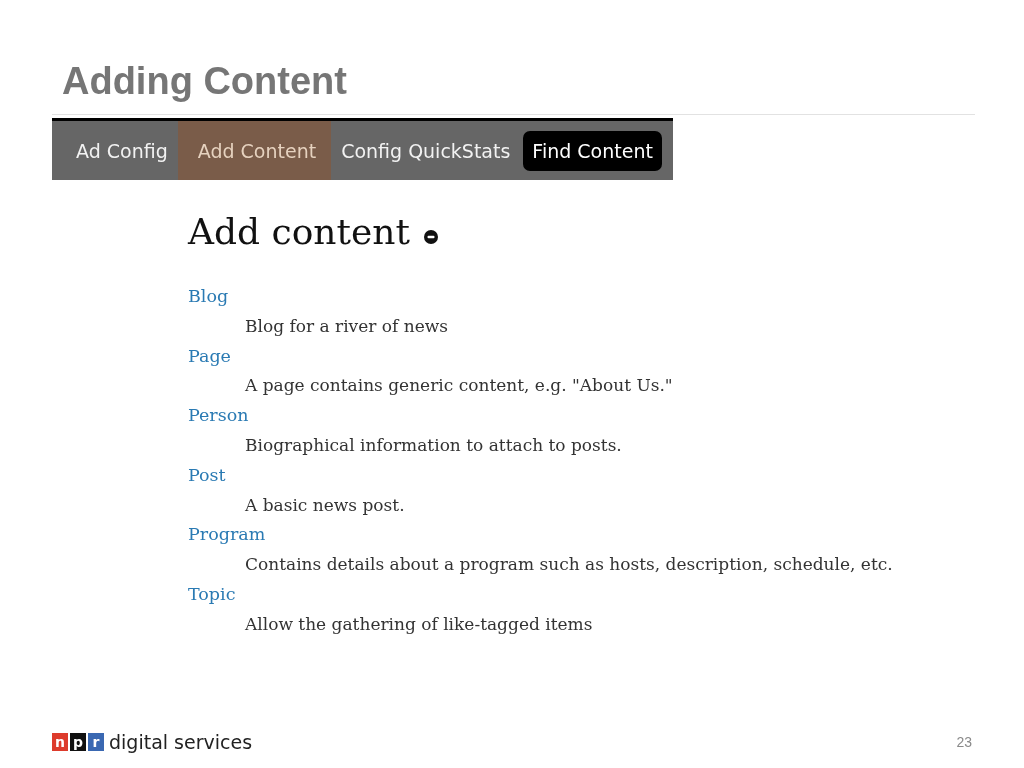  I want to click on page-heading: Add content, so click(299, 232).